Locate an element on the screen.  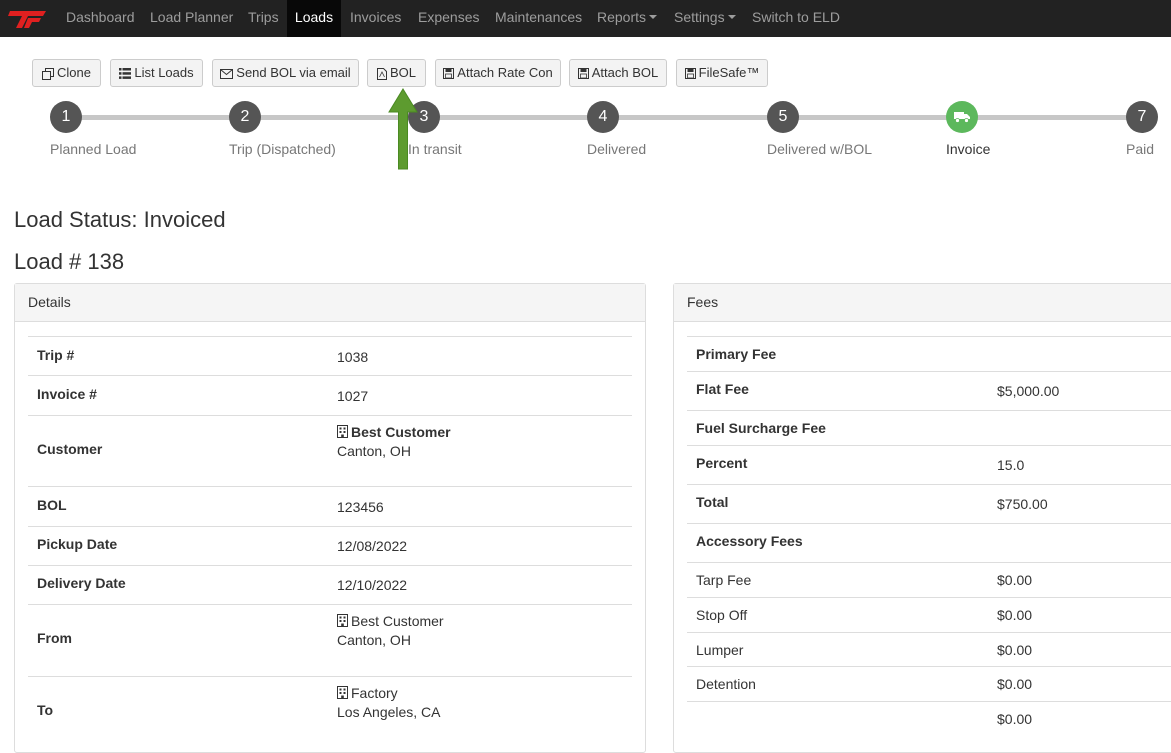
load-status-heading: Load Status: Invoiced is located at coordinates (120, 219).